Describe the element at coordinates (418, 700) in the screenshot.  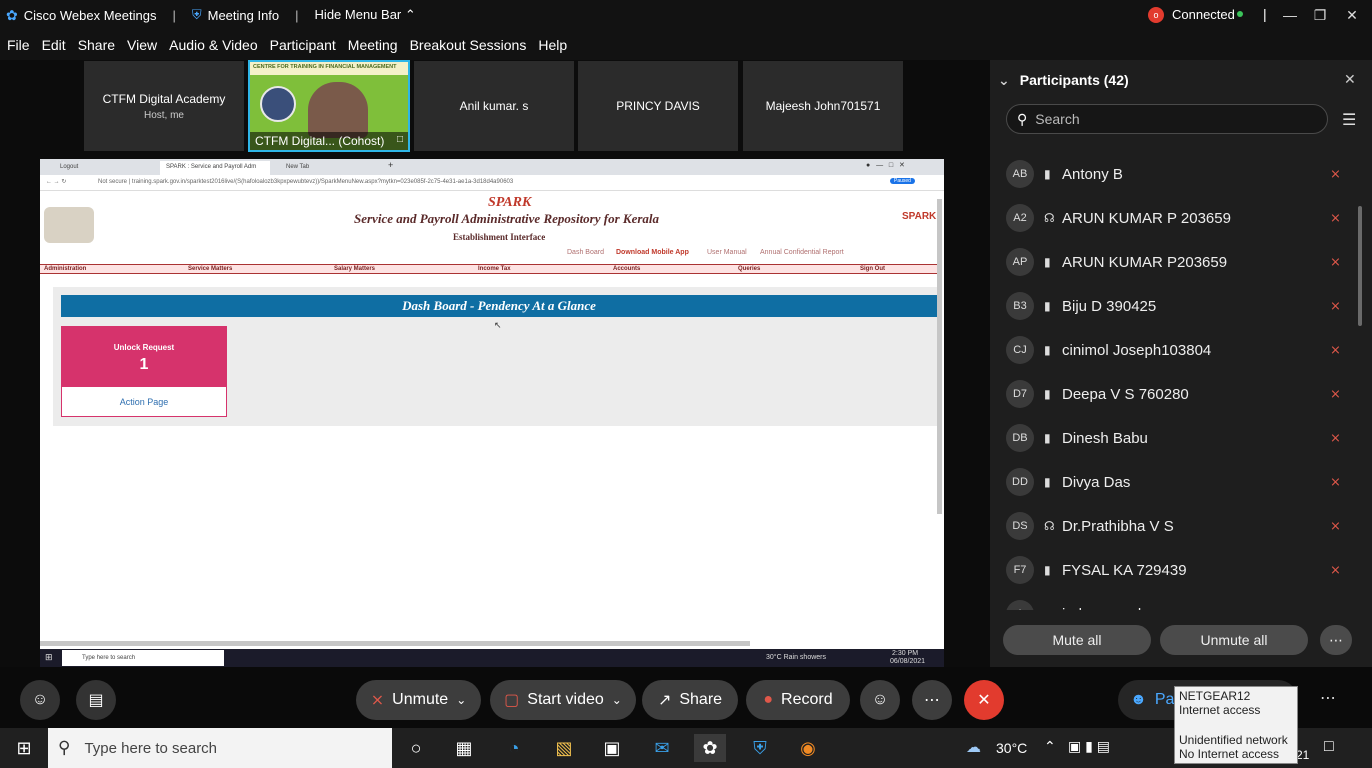
I see `unmute-button: ⨯ Unmute ⌄` at that location.